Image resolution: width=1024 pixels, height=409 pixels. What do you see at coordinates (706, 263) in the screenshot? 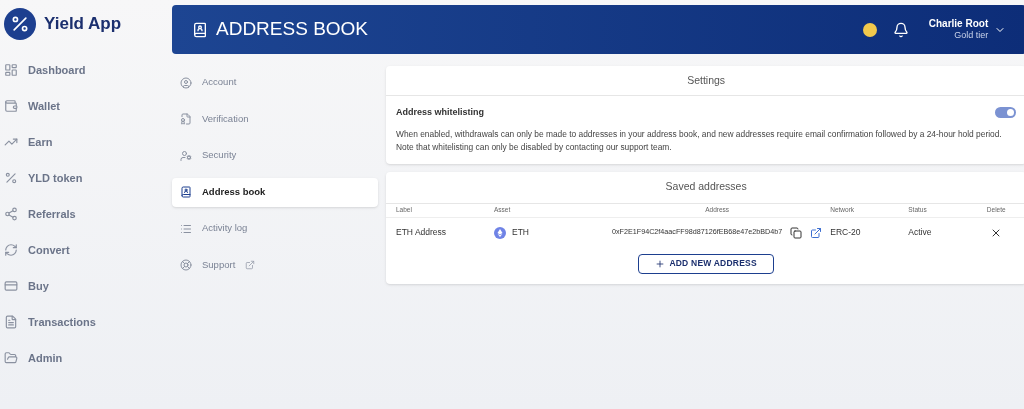
I see `add-address-button: ADD NEW ADDRESS` at bounding box center [706, 263].